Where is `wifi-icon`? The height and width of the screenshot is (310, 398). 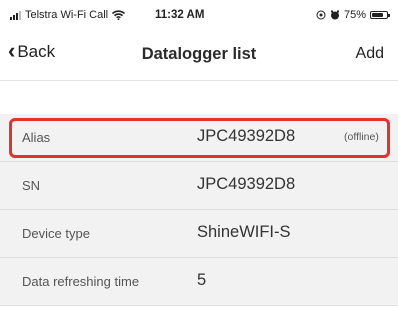
wifi-icon is located at coordinates (119, 15).